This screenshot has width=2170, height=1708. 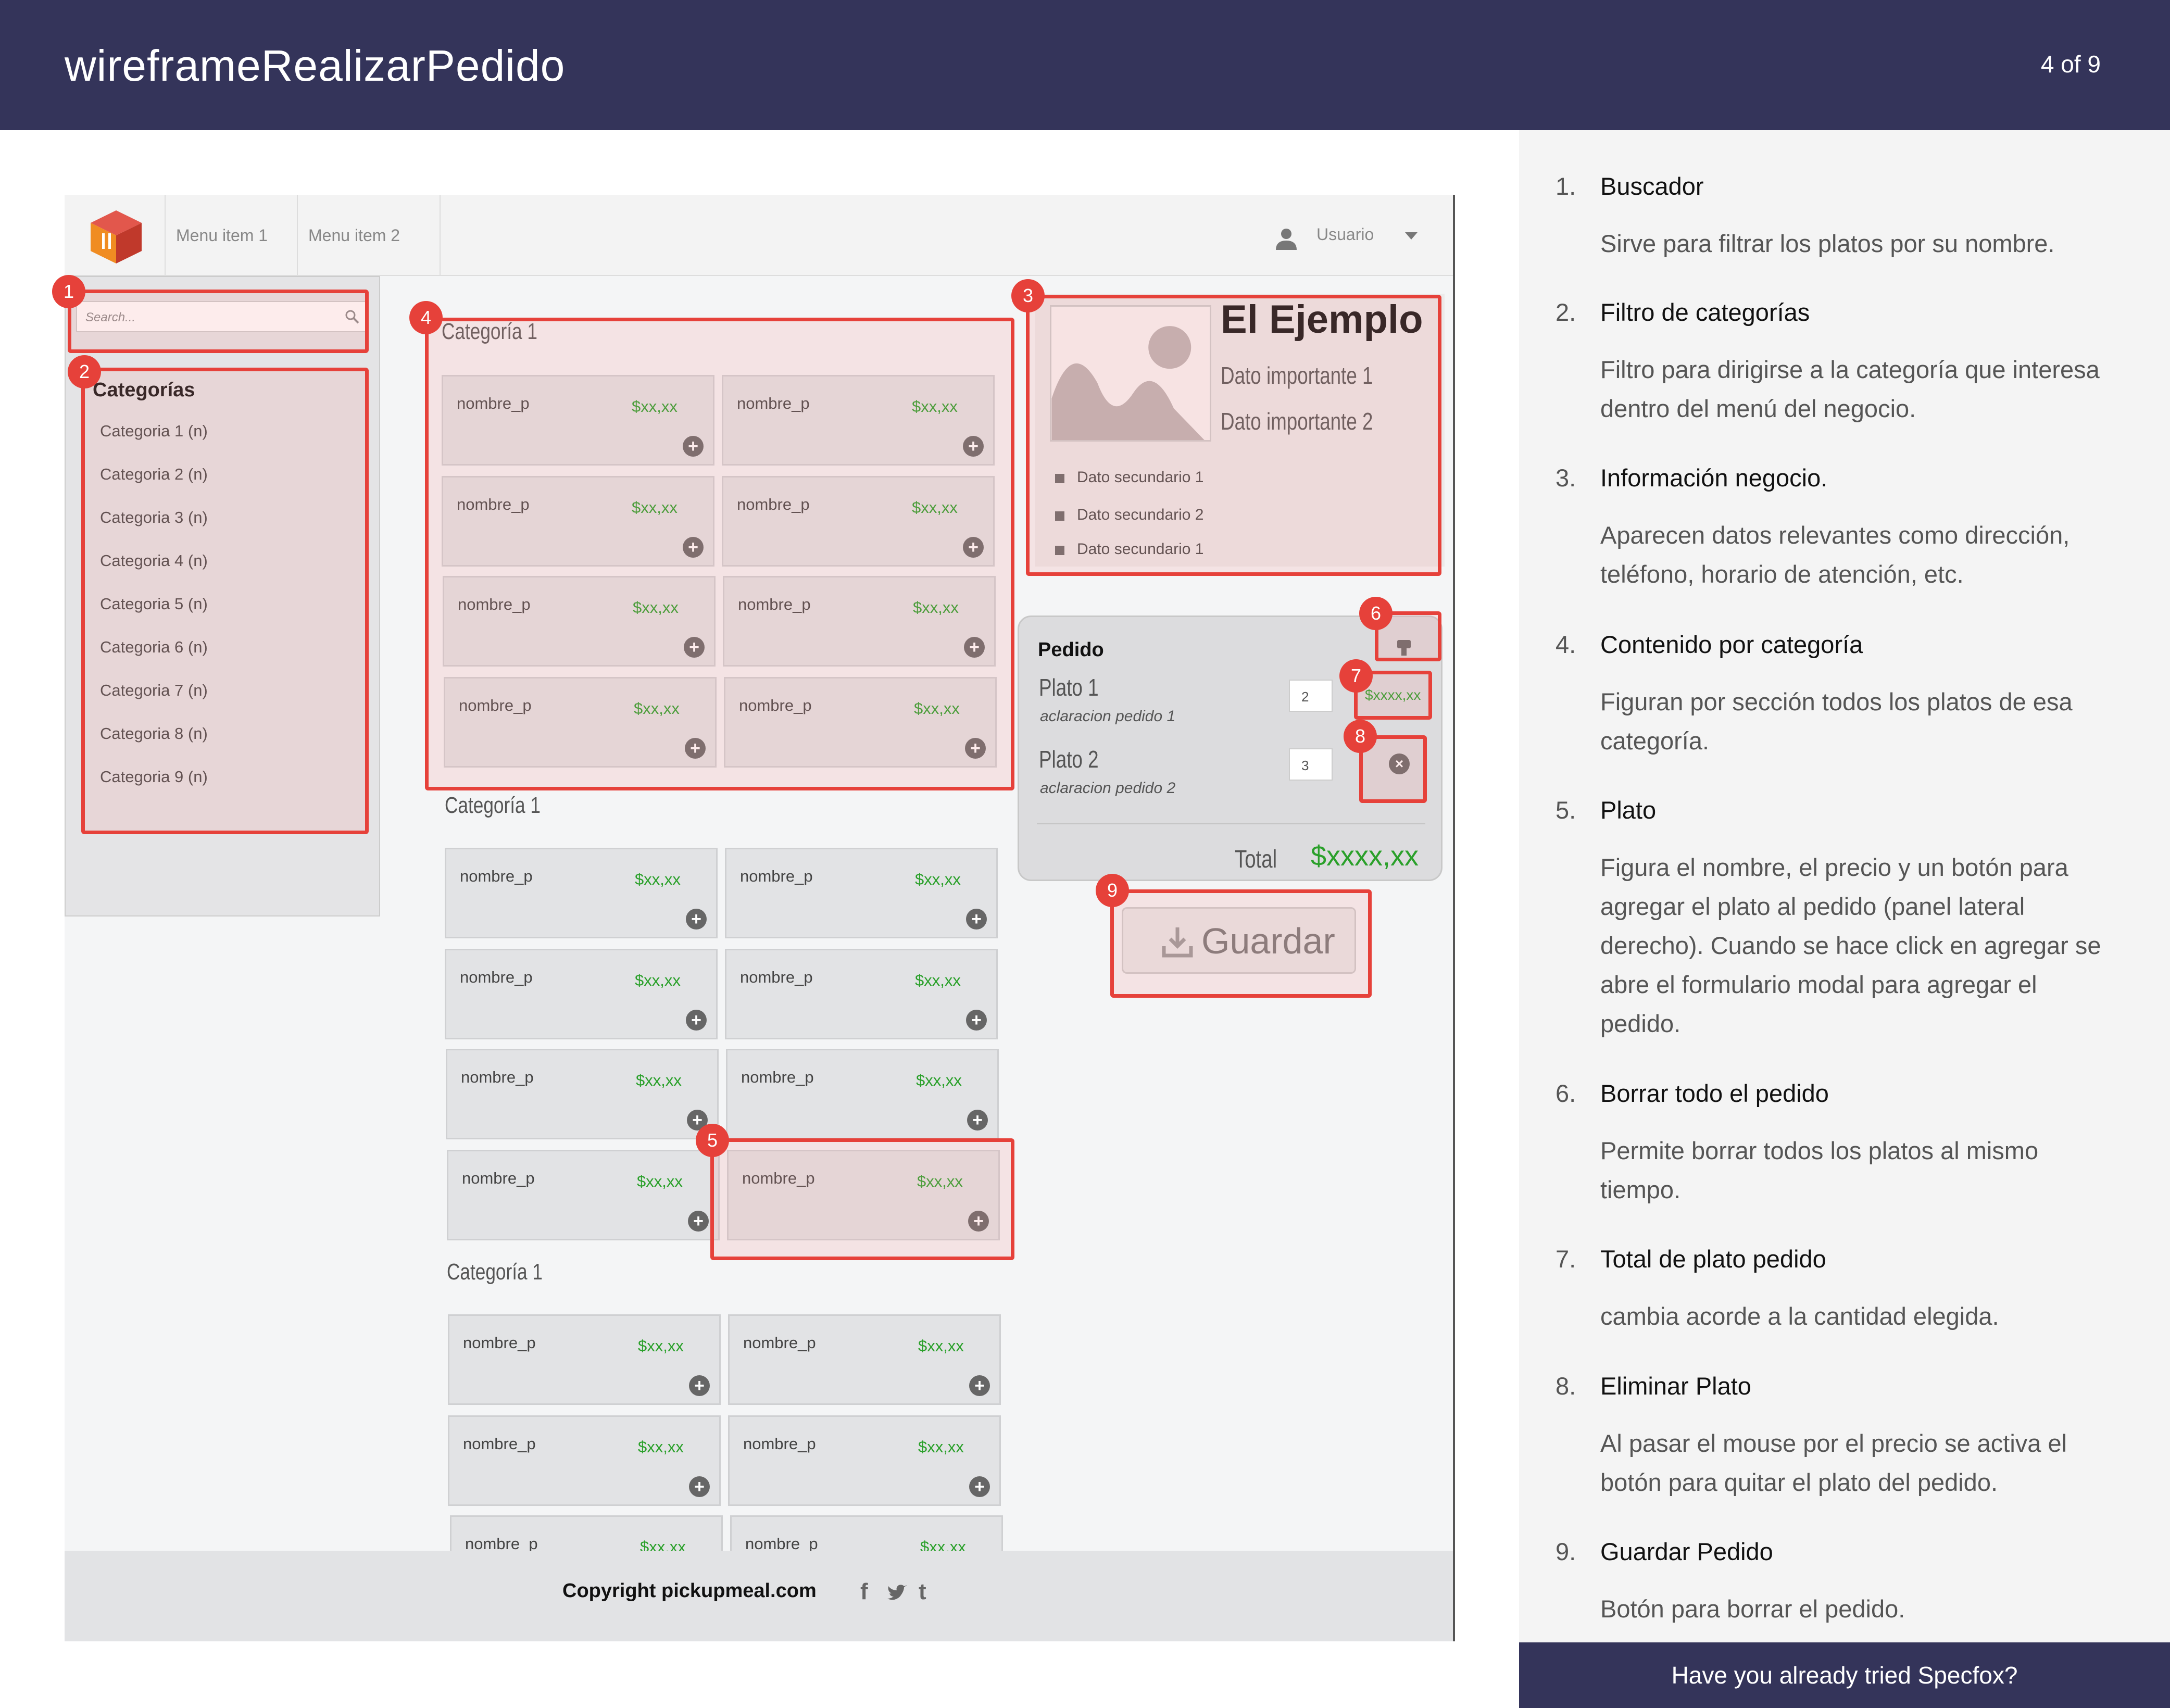 What do you see at coordinates (1069, 759) in the screenshot?
I see `order-item-name: Plato 2` at bounding box center [1069, 759].